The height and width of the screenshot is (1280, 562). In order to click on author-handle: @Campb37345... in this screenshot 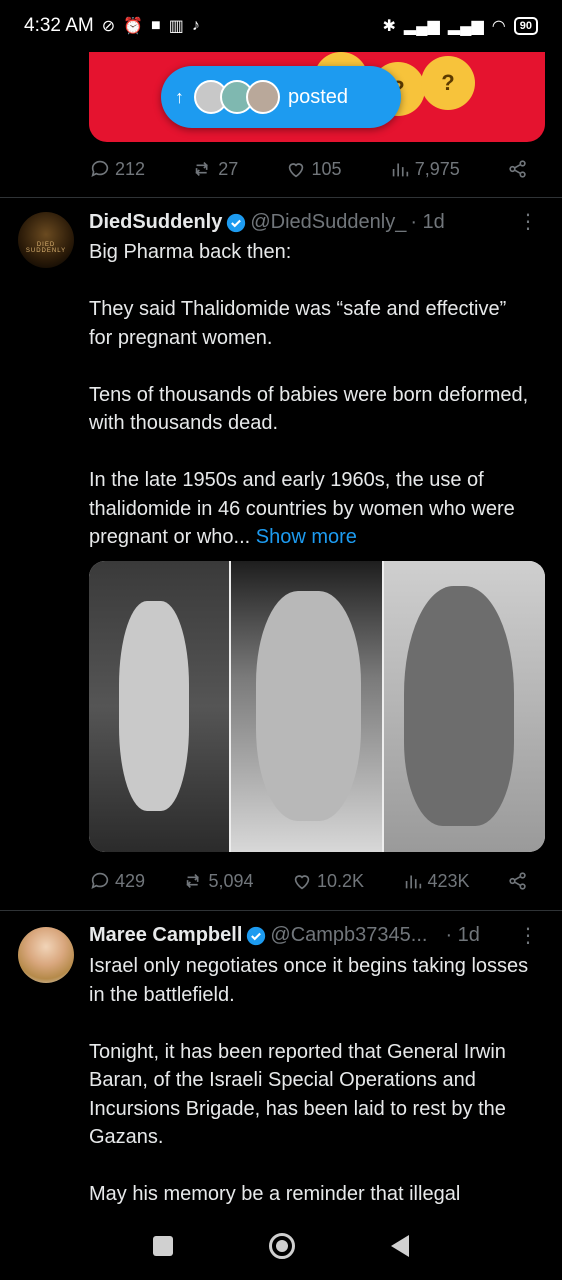, I will do `click(348, 935)`.